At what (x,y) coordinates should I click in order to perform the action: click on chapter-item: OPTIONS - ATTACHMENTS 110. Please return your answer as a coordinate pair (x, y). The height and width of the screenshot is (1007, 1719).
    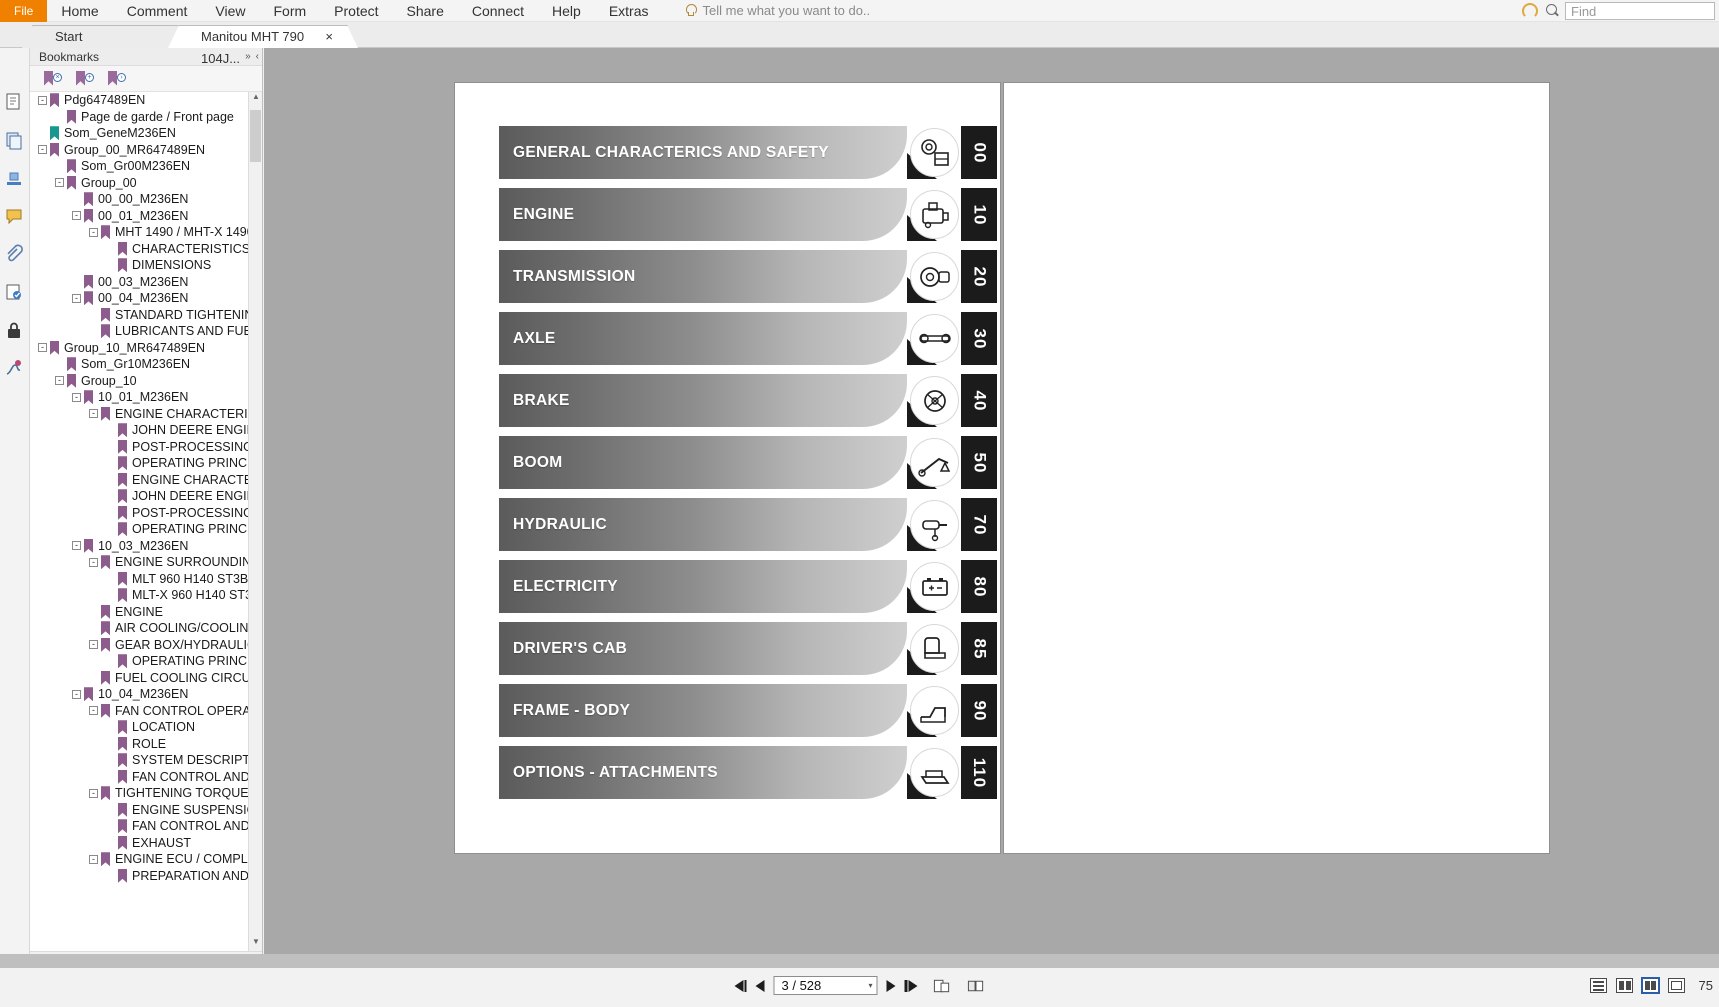
    Looking at the image, I should click on (748, 772).